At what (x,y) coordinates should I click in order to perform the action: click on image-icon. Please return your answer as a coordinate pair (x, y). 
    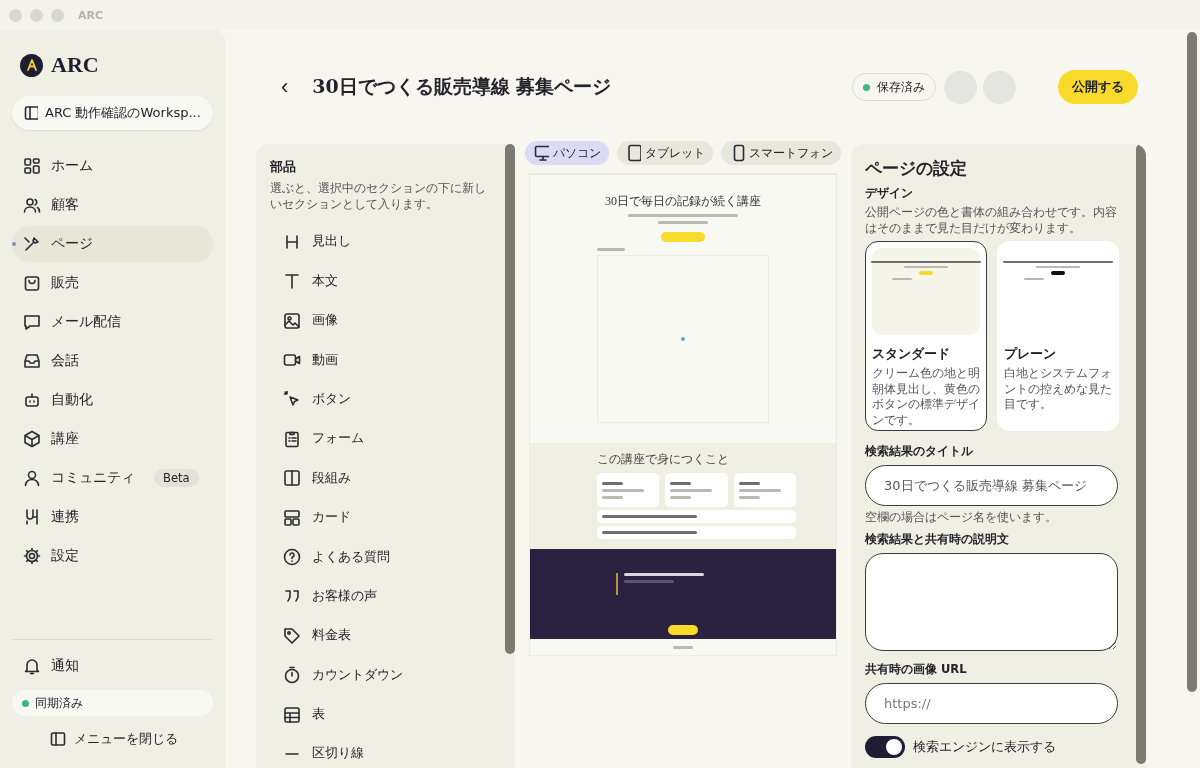
    Looking at the image, I should click on (292, 320).